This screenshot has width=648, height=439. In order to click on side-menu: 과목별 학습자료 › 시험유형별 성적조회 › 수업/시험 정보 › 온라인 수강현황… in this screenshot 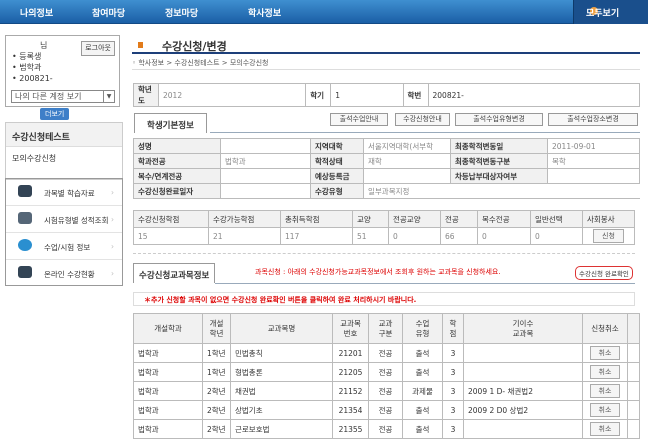, I will do `click(64, 232)`.